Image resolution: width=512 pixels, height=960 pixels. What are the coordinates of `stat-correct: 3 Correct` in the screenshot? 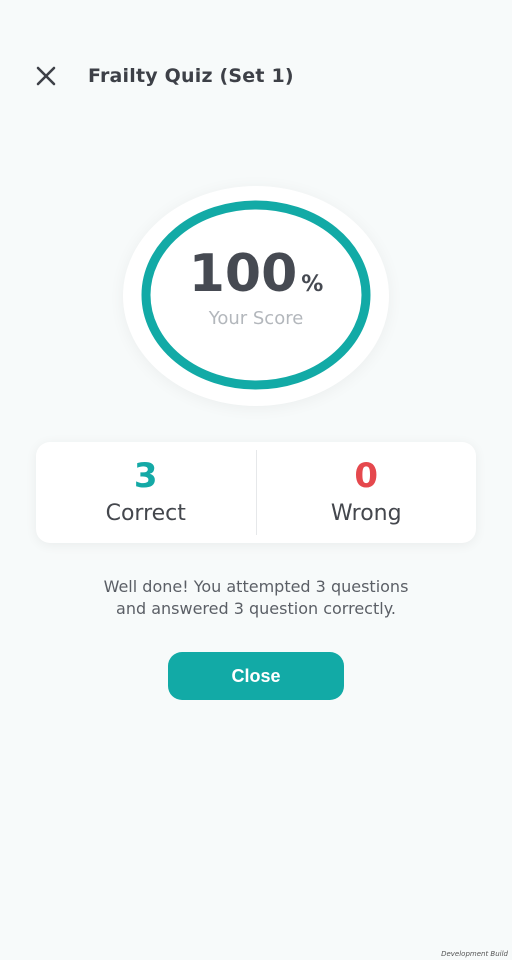 It's located at (146, 492).